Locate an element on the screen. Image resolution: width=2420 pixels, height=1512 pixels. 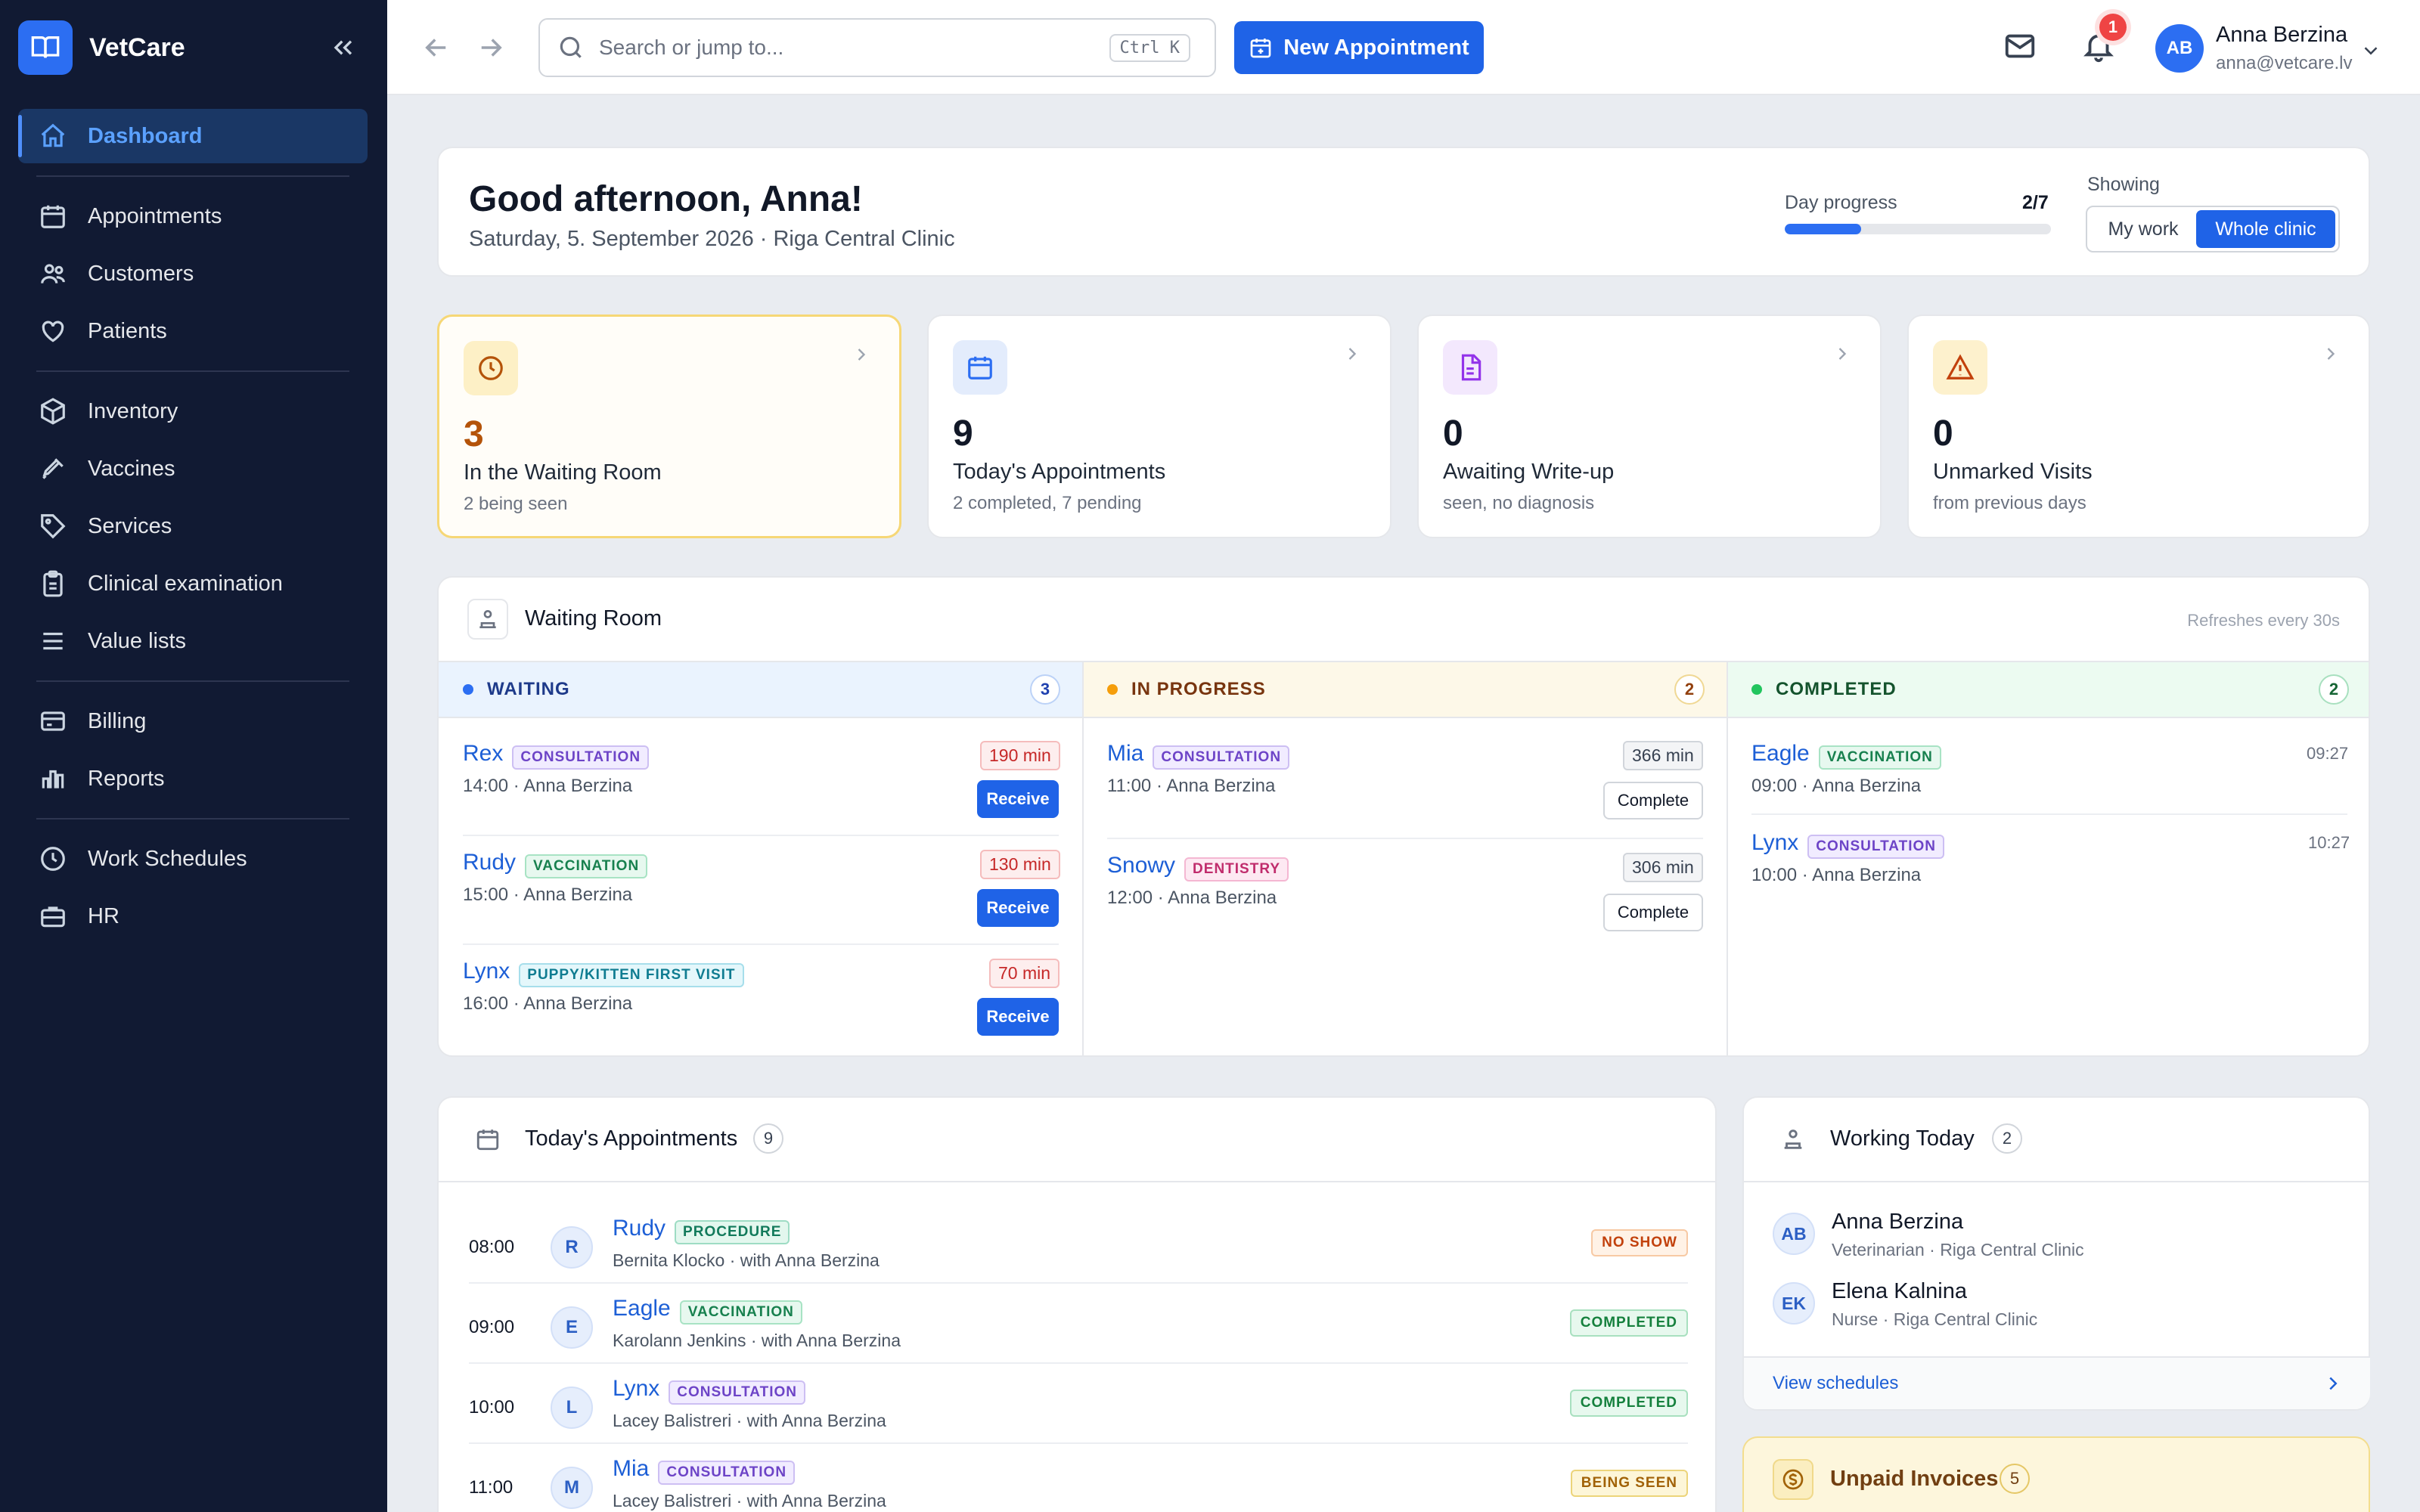
pet-avatar: M is located at coordinates (572, 1488).